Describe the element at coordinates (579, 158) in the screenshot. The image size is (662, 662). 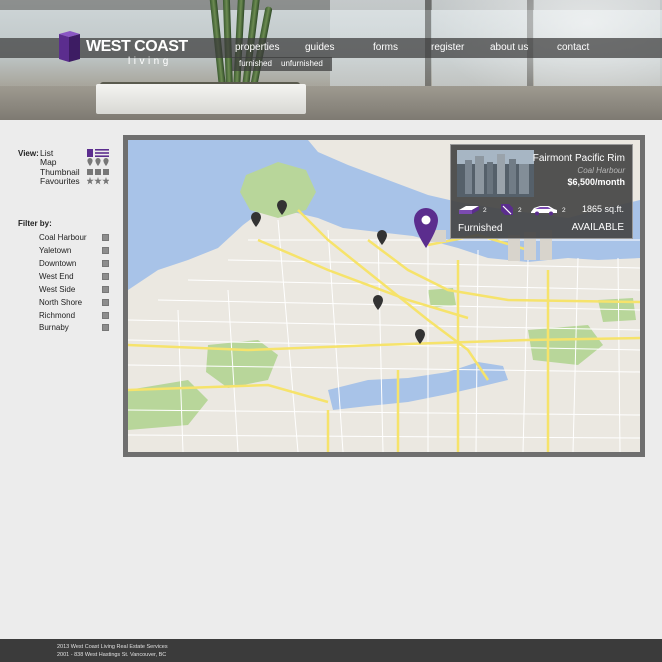
I see `listing-title: Fairmont Pacific Rim` at that location.